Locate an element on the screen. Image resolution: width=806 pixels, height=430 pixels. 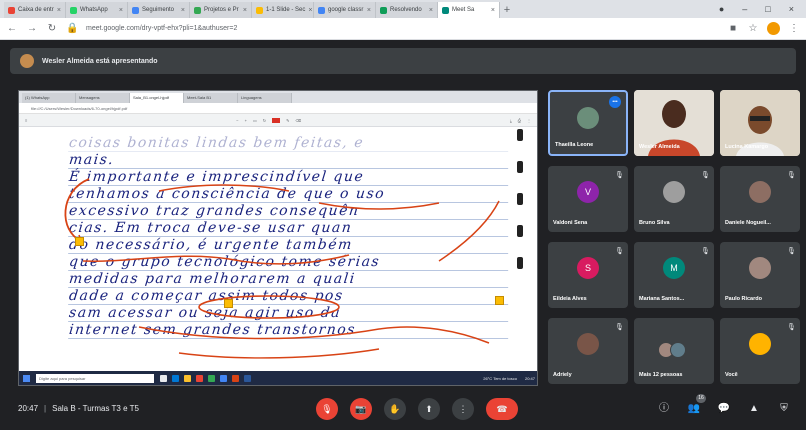
forward-arrow-icon: → is located at coordinates (32, 28).